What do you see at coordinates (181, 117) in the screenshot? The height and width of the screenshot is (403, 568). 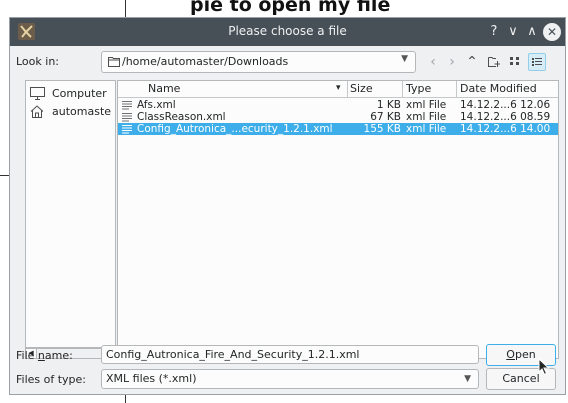 I see `file-name: ClassReason.xml` at bounding box center [181, 117].